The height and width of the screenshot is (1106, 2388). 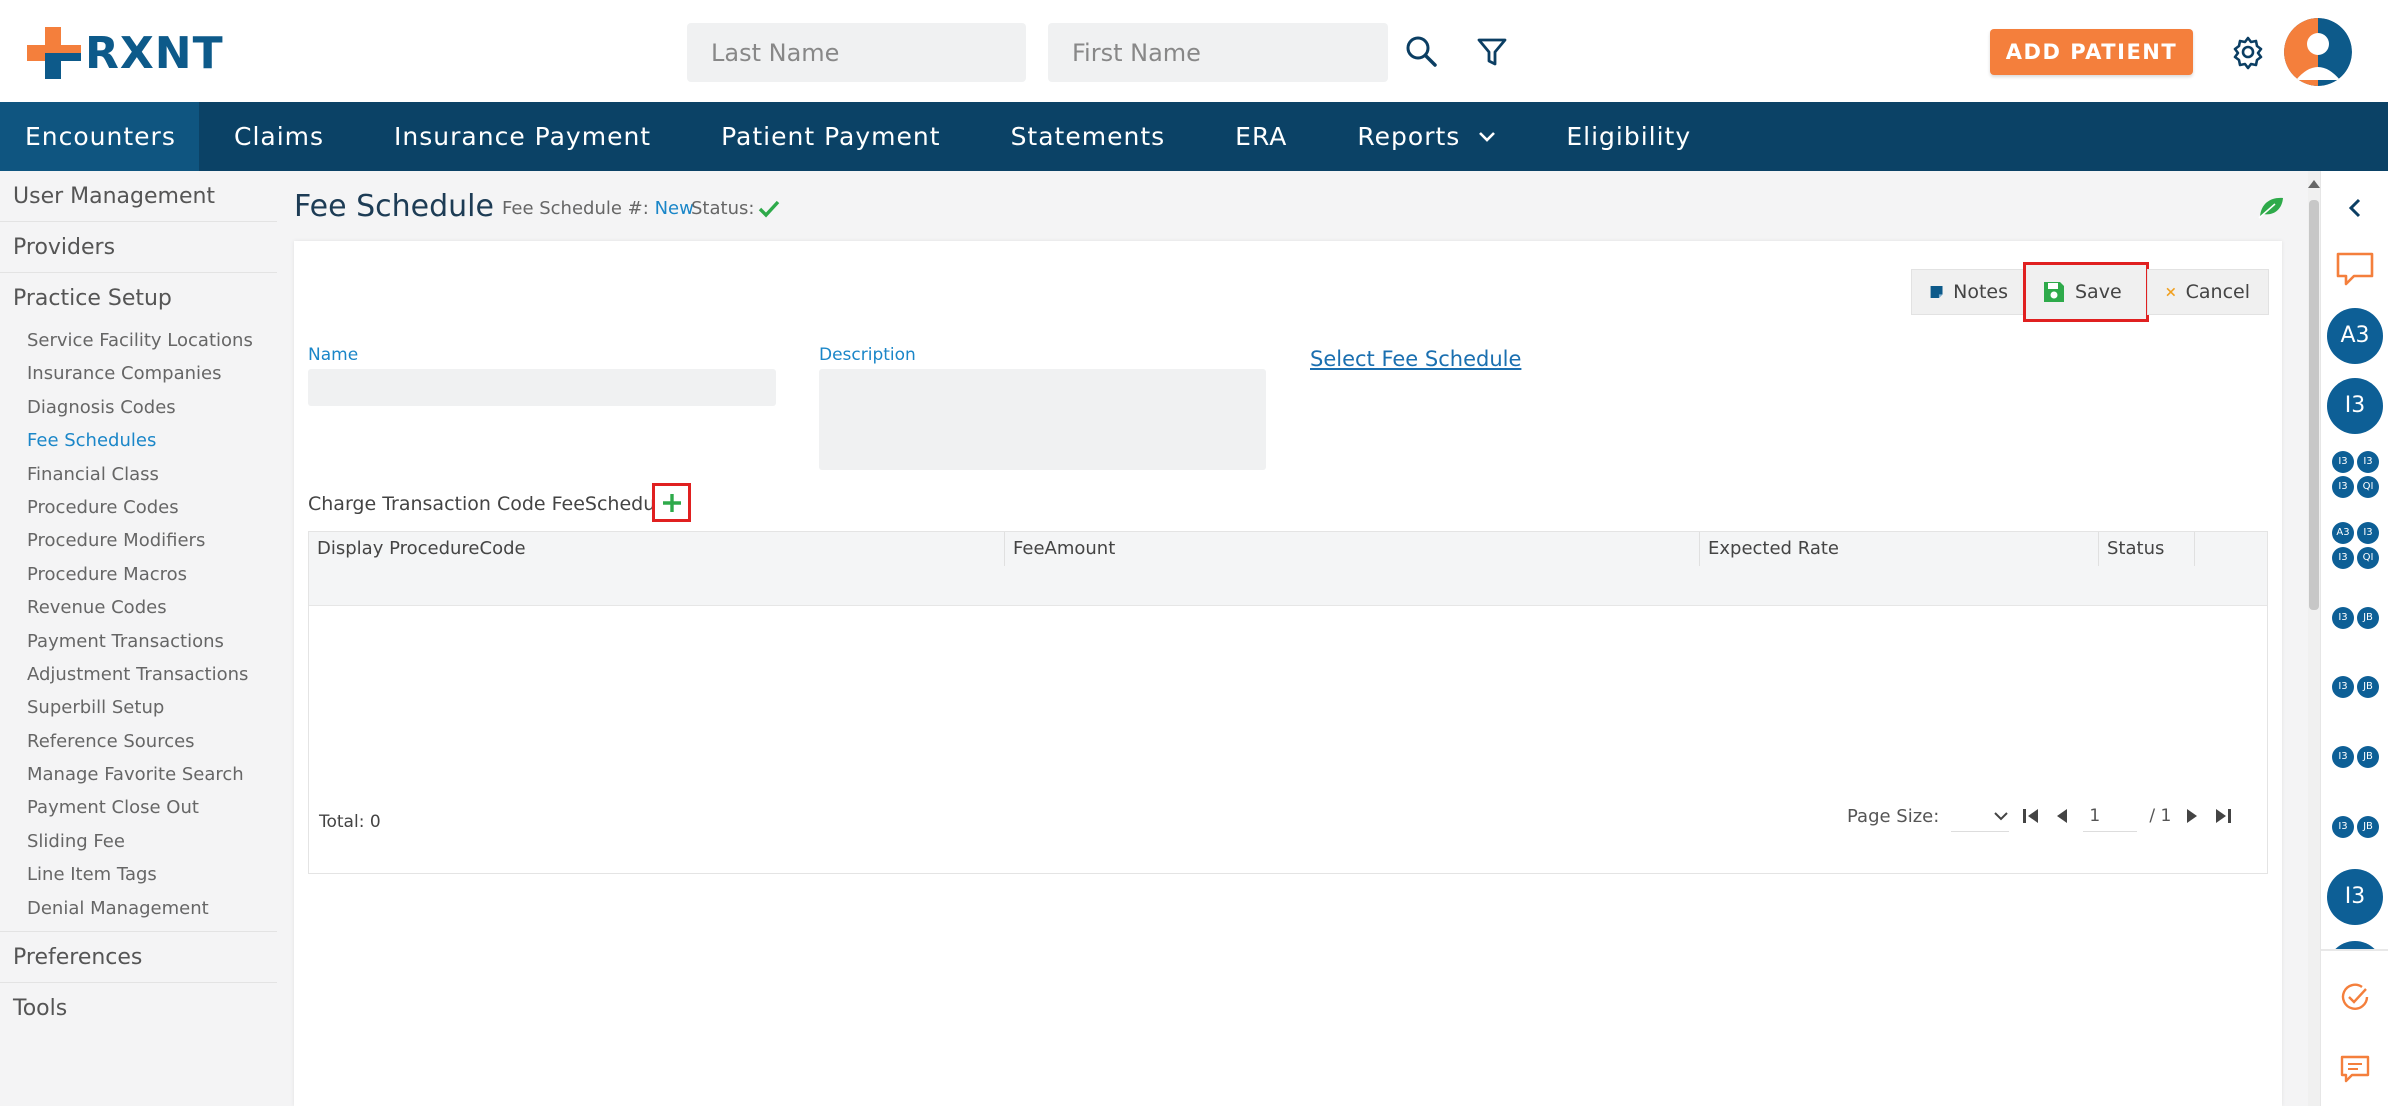 I want to click on previous-page-icon, so click(x=2062, y=816).